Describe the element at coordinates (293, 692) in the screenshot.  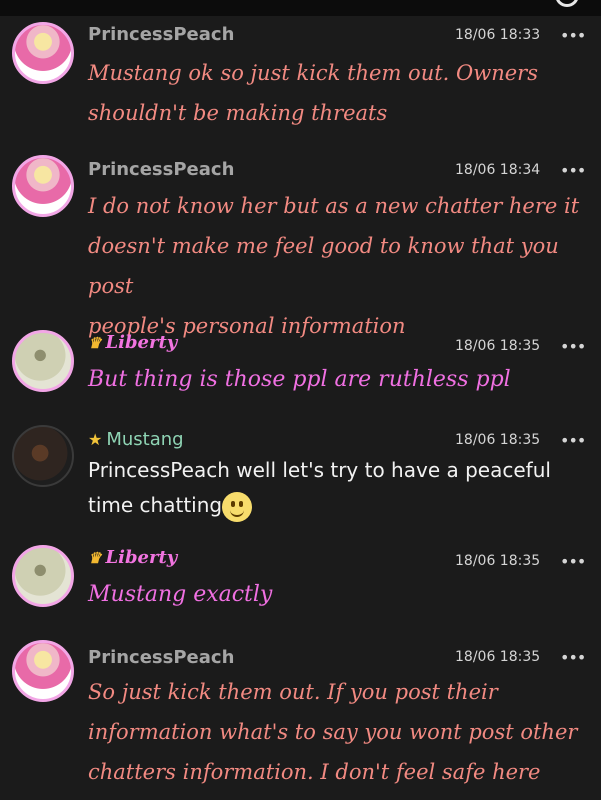
I see `message-line: So just kick them out. If you post their` at that location.